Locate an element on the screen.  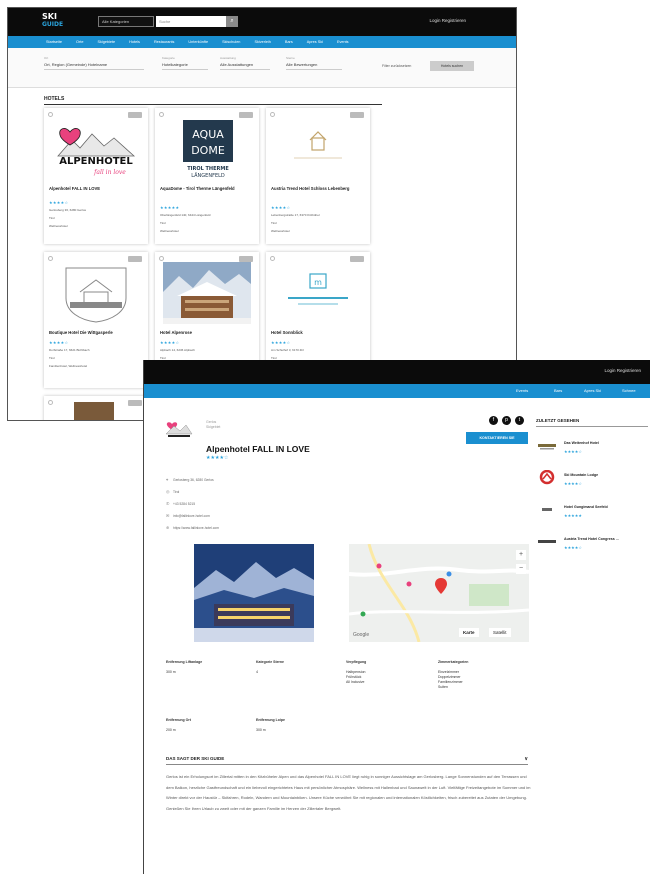
filter-location: Ort Ort, Region (Gemeinde) Hotelname is located at coordinates (94, 63).